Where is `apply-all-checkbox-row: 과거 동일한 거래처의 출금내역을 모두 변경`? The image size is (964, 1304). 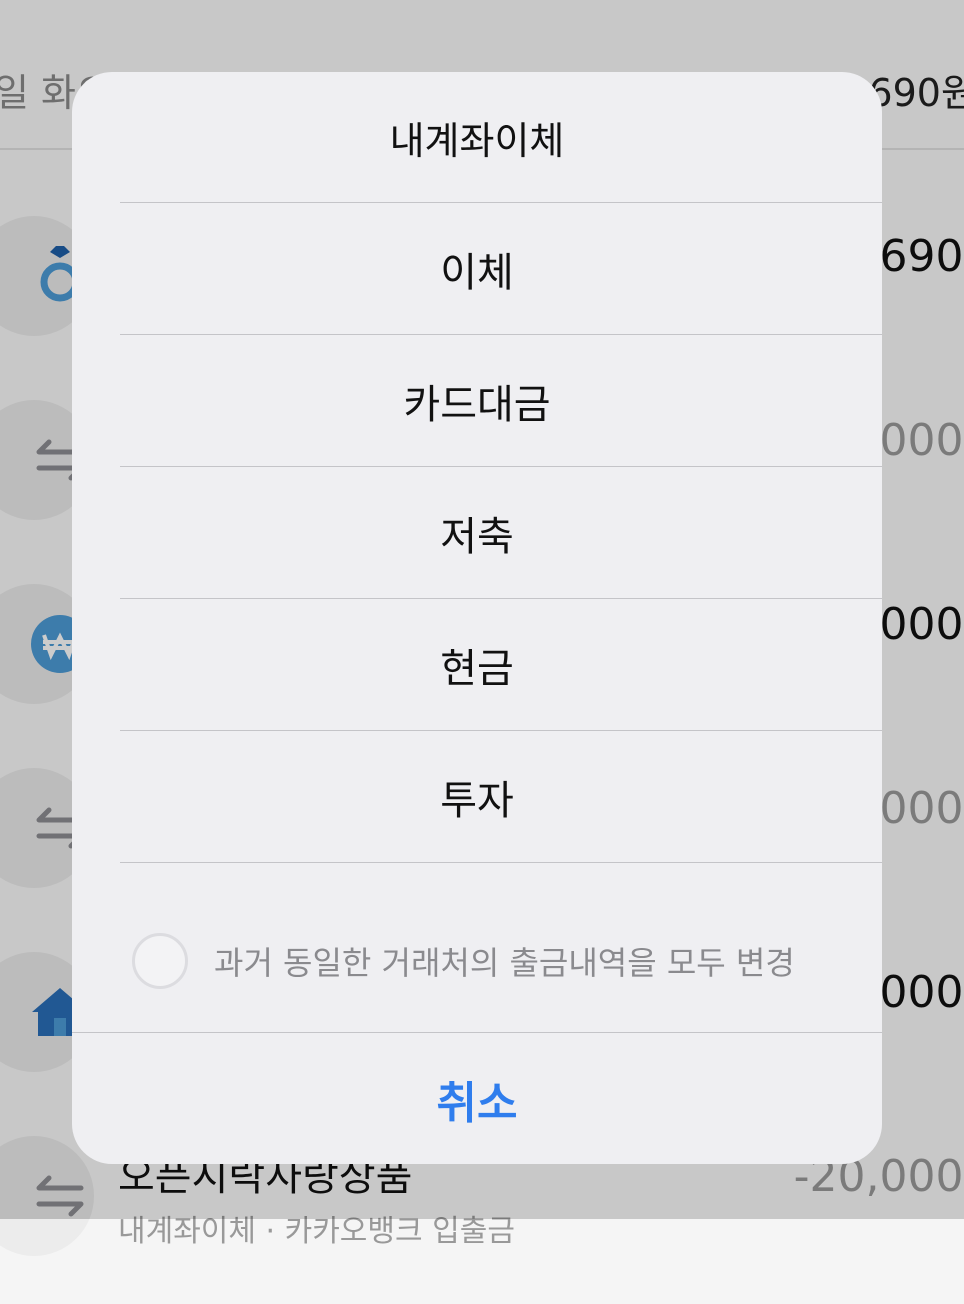
apply-all-checkbox-row: 과거 동일한 거래처의 출금내역을 모두 변경 is located at coordinates (463, 961).